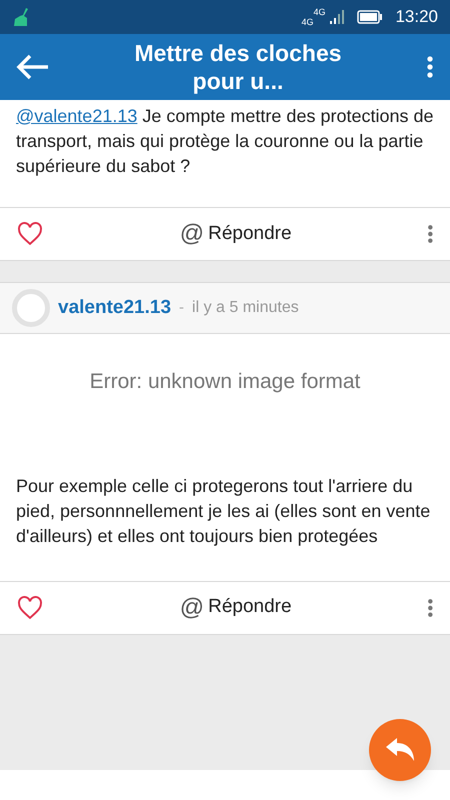 The width and height of the screenshot is (450, 800). I want to click on avatar, so click(31, 308).